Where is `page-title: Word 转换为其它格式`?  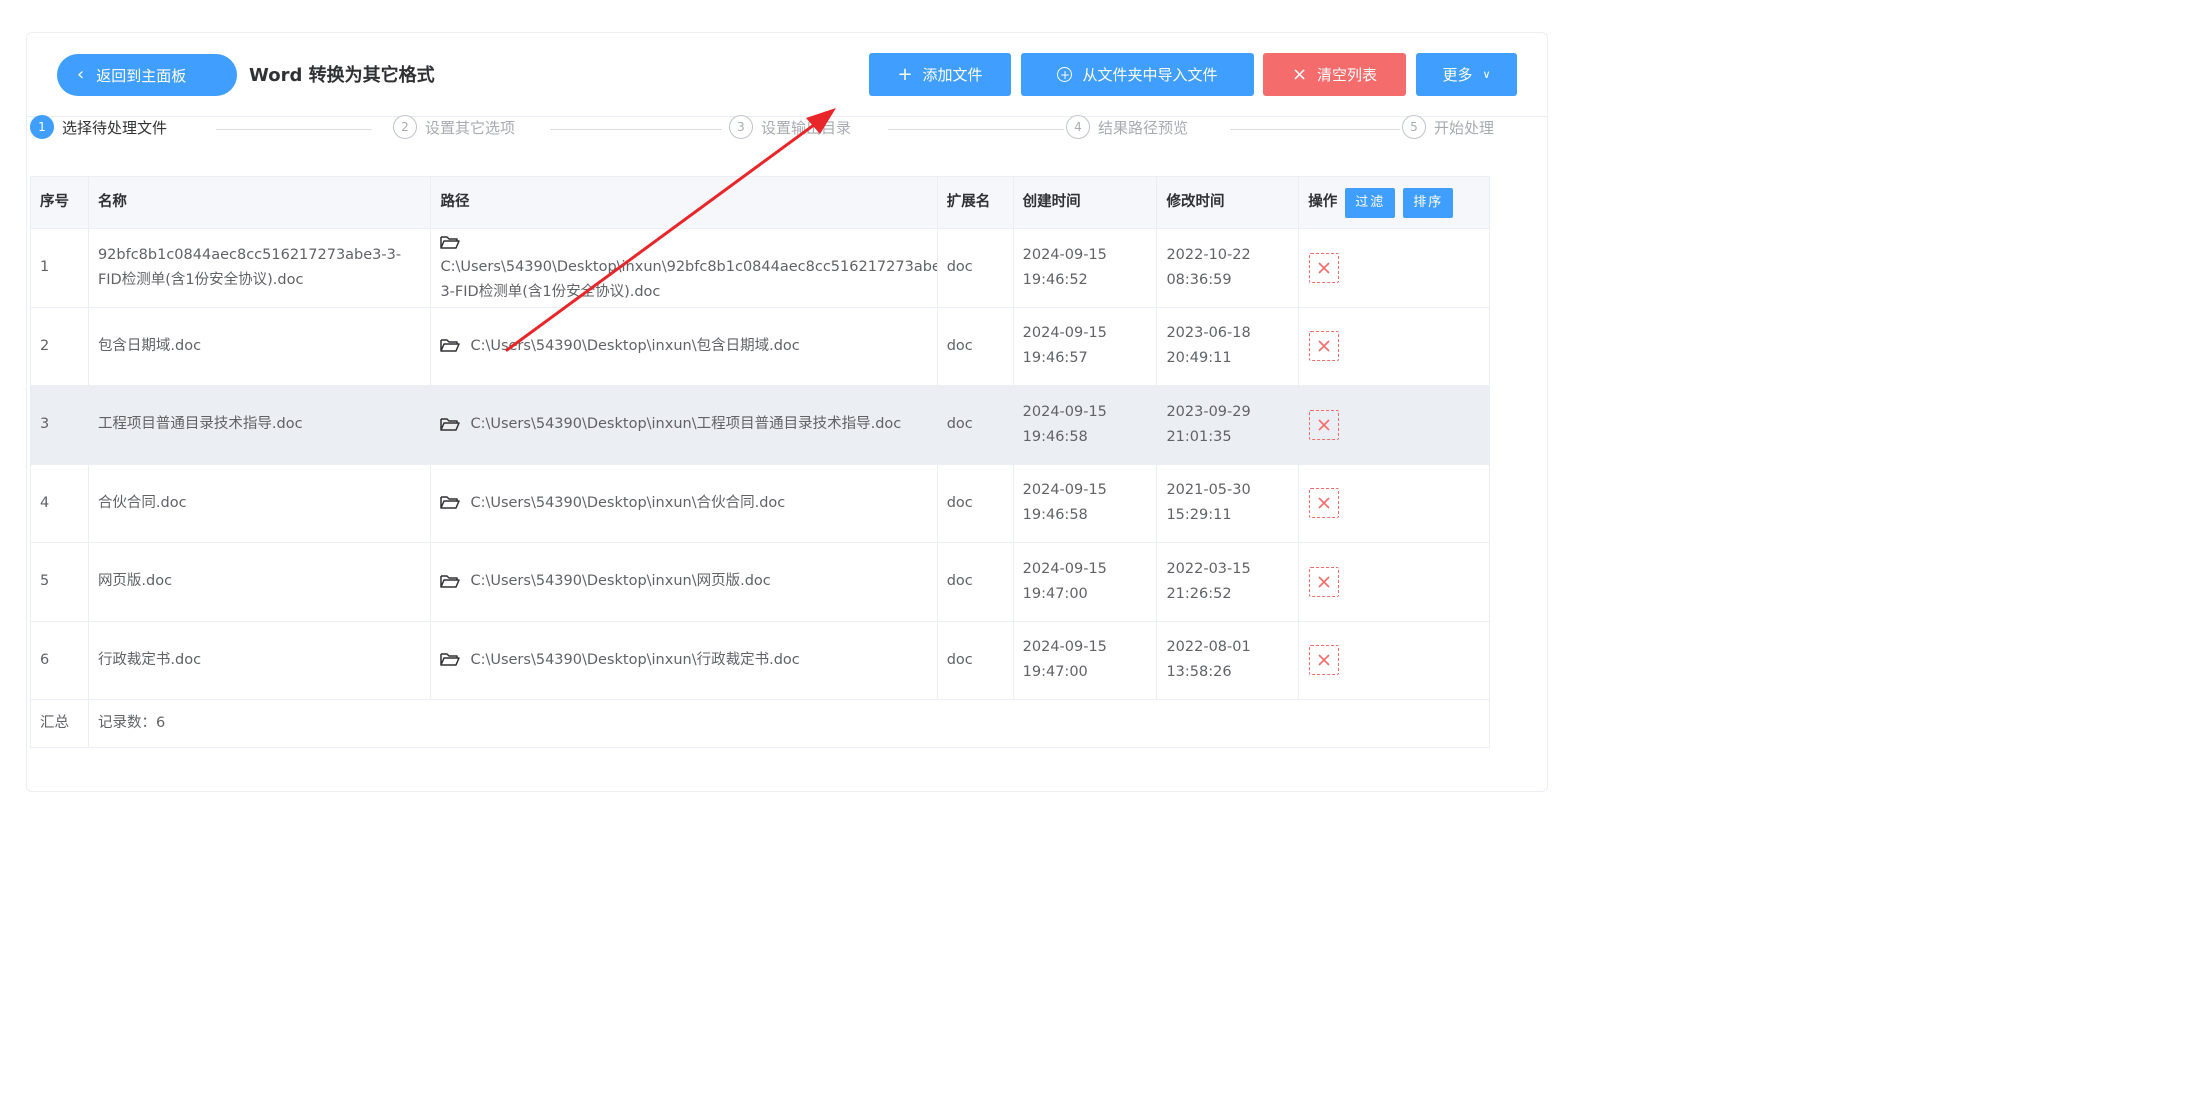 page-title: Word 转换为其它格式 is located at coordinates (342, 75).